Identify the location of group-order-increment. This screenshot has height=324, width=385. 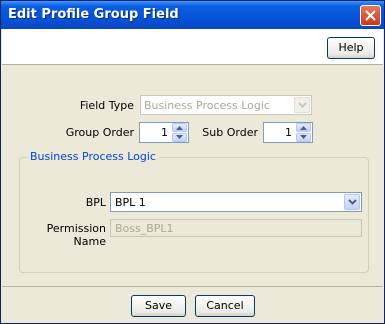
(179, 127).